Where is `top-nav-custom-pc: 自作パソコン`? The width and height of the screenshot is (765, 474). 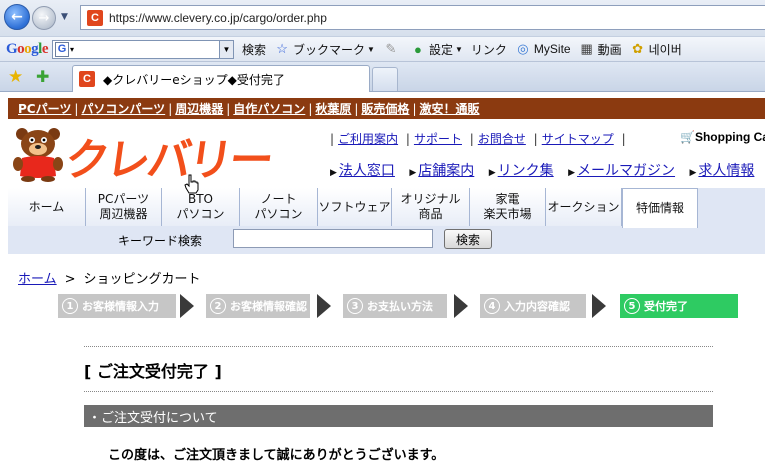 top-nav-custom-pc: 自作パソコン is located at coordinates (269, 108).